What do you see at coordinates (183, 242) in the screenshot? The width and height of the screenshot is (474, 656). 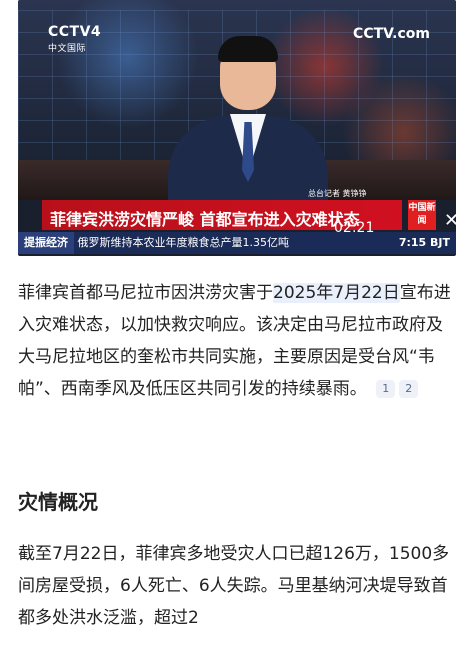 I see `ticker-text: 俄罗斯维持本农业年度粮食总产量1.35亿吨` at bounding box center [183, 242].